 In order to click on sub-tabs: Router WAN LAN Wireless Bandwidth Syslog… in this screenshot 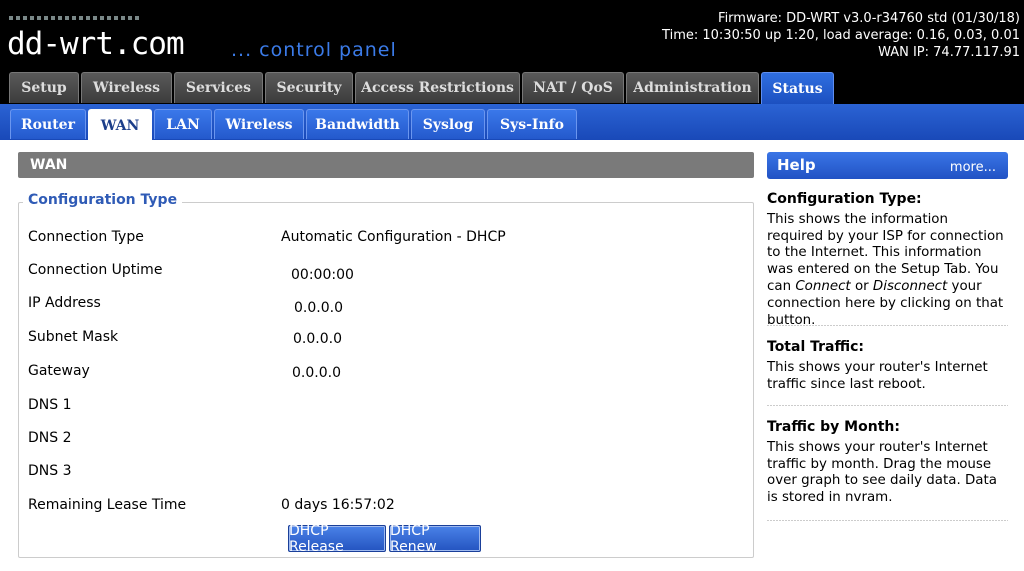, I will do `click(512, 122)`.